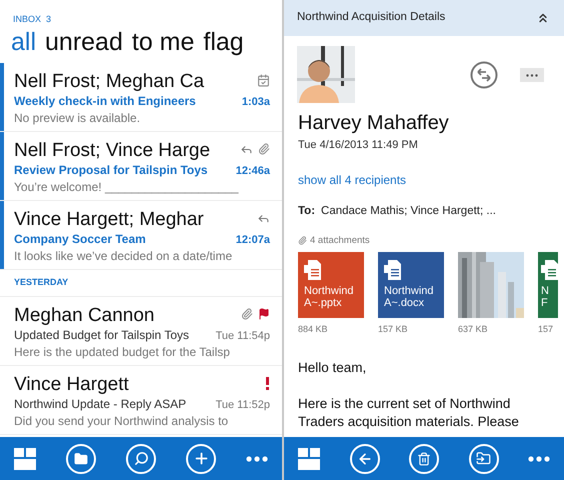 The height and width of the screenshot is (480, 564). What do you see at coordinates (124, 256) in the screenshot?
I see `preview: It looks like we’ve decided on a date/time` at bounding box center [124, 256].